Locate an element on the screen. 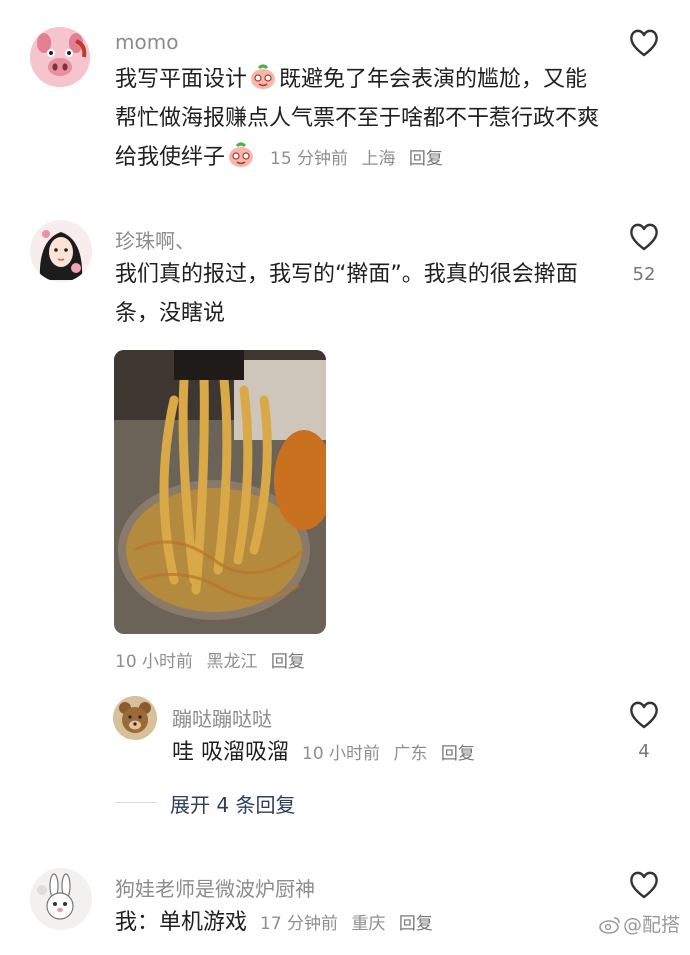  reply-text: 哇 吸溜吸溜 is located at coordinates (230, 752).